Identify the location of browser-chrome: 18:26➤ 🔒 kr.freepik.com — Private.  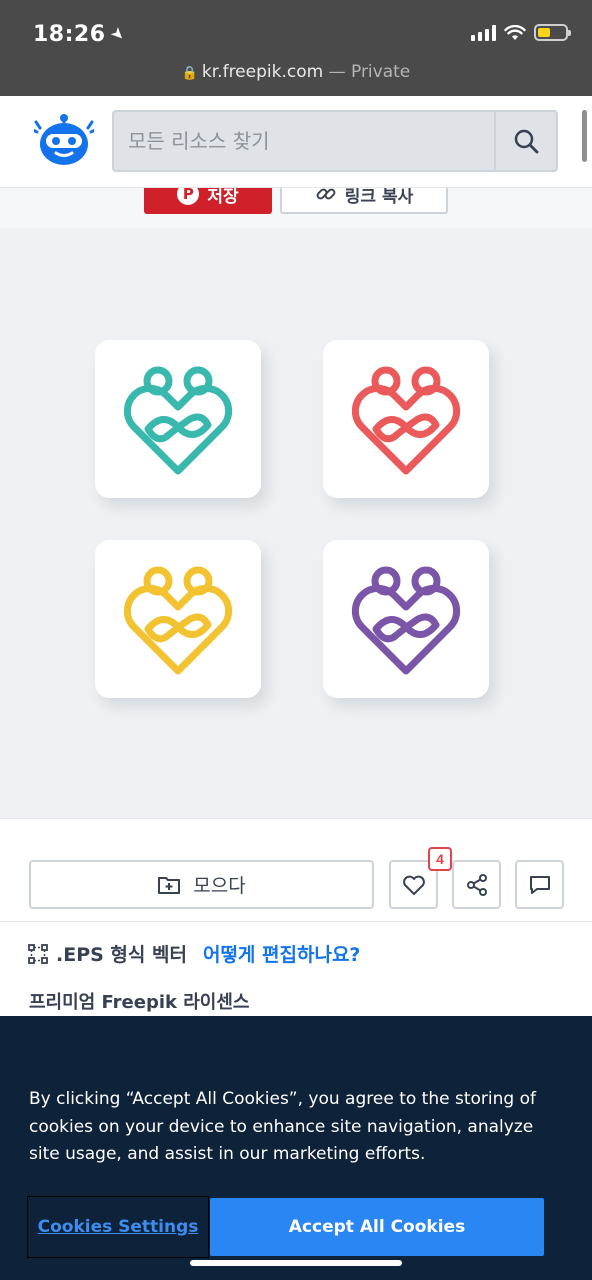
(296, 48).